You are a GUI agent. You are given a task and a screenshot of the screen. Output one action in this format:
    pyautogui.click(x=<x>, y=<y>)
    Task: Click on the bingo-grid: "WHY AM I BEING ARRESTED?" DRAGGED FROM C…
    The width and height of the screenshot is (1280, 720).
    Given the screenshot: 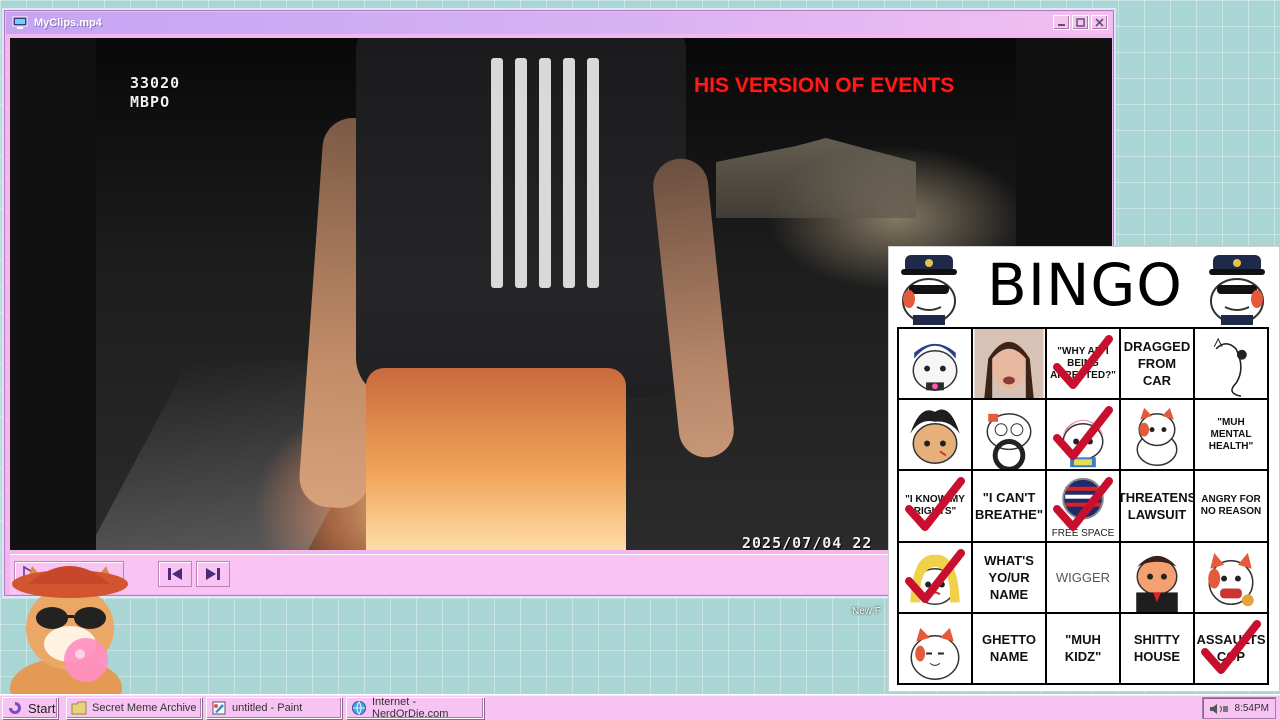 What is the action you would take?
    pyautogui.click(x=1083, y=506)
    